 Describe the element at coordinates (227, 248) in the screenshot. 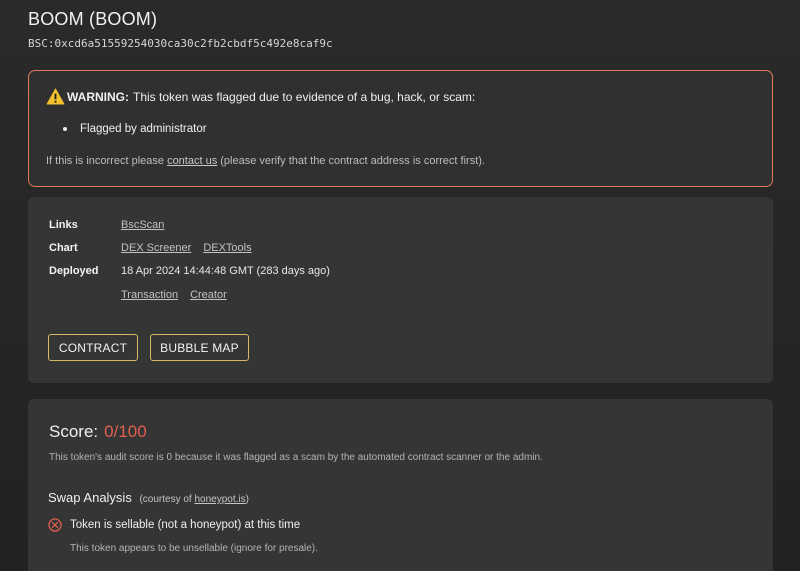

I see `dextools-link: DEXTools` at that location.